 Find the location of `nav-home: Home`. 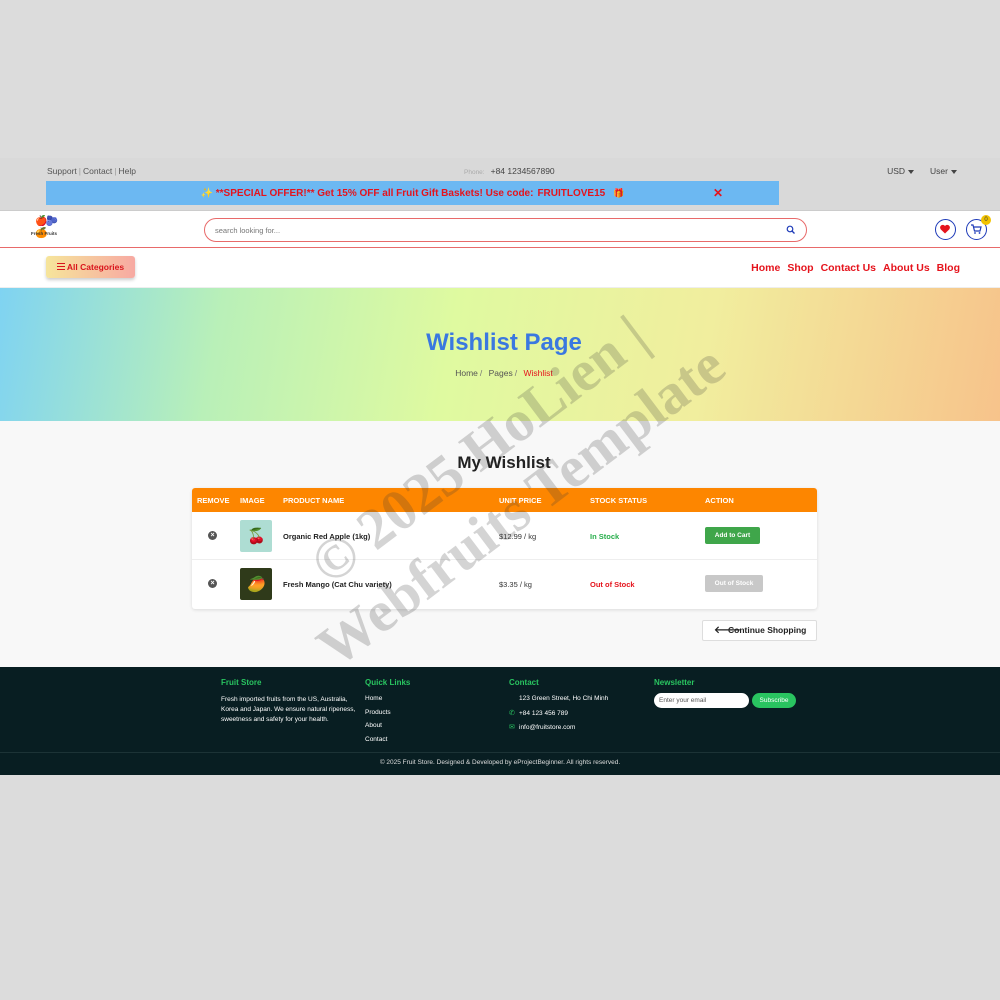

nav-home: Home is located at coordinates (765, 268).